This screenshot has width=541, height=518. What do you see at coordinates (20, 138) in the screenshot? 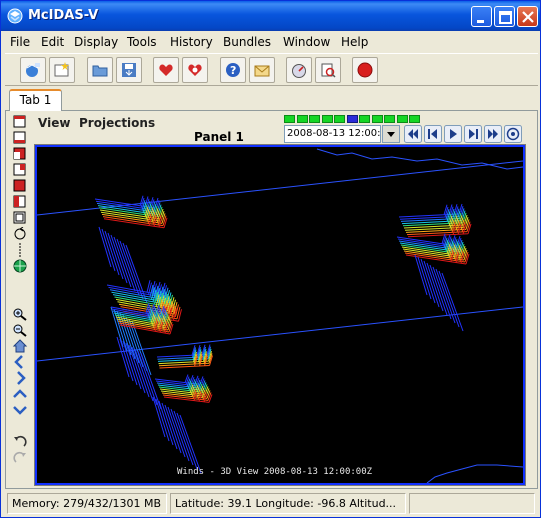
I see `bottom-view-icon` at bounding box center [20, 138].